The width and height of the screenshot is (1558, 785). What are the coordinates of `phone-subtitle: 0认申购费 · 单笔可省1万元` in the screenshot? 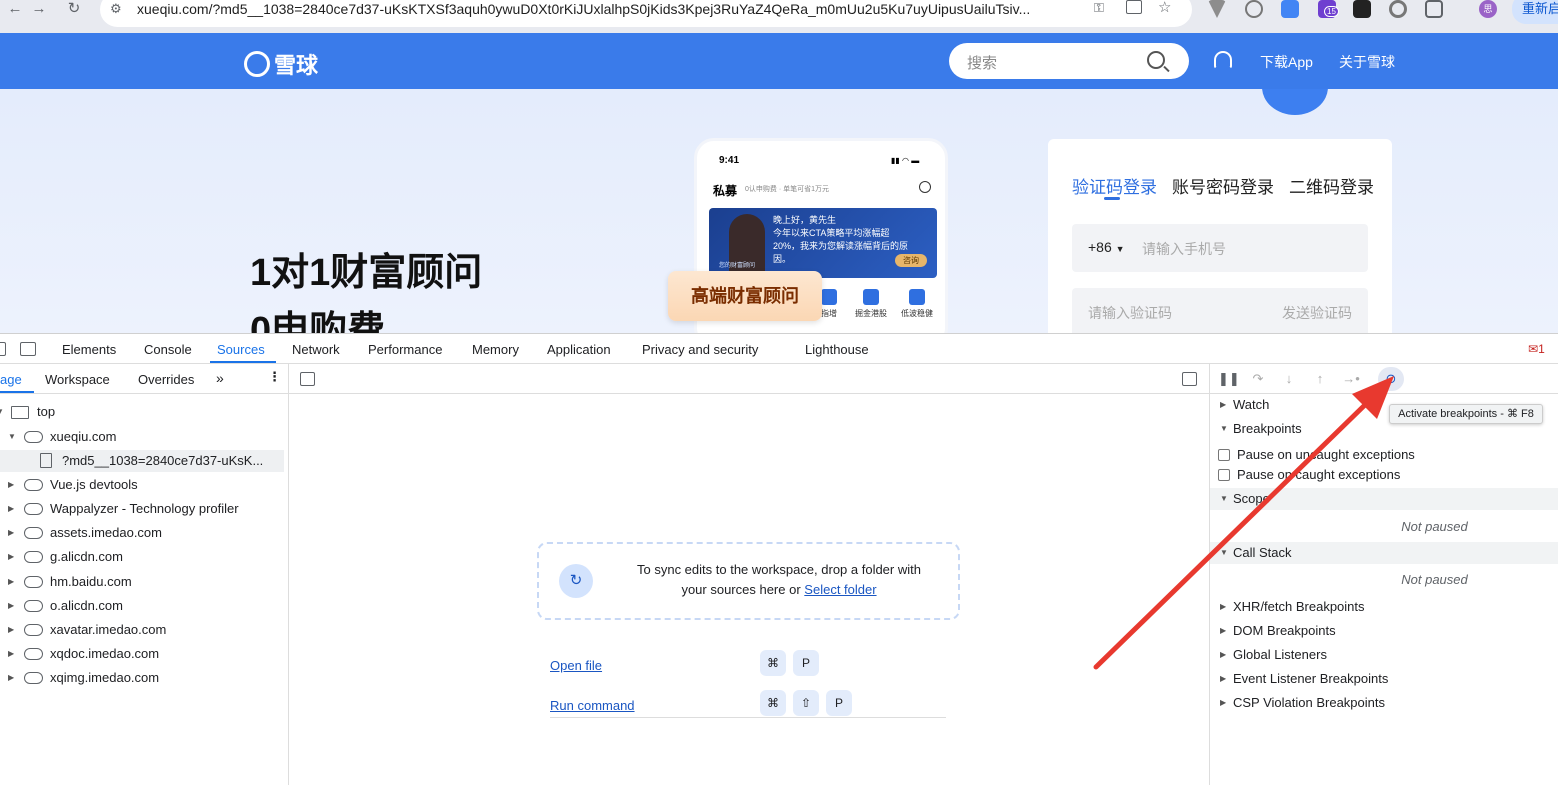 It's located at (787, 189).